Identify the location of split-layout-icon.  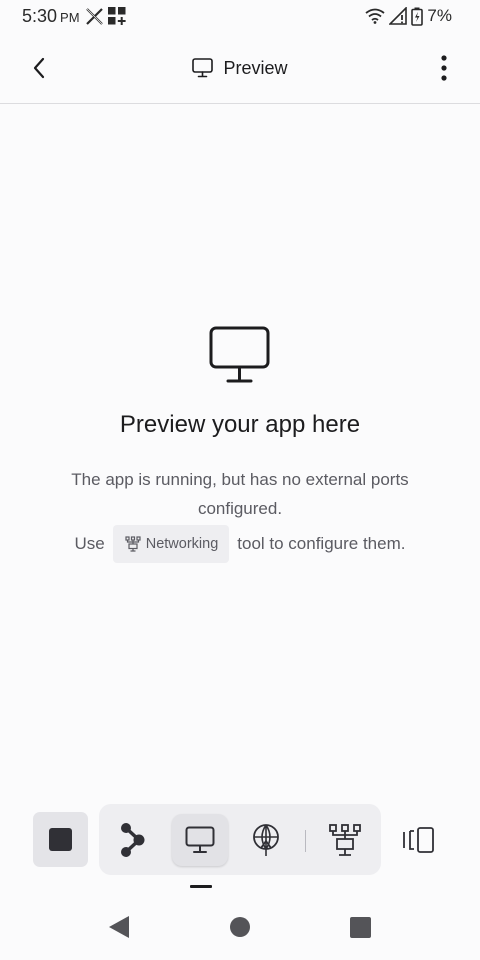
(418, 840).